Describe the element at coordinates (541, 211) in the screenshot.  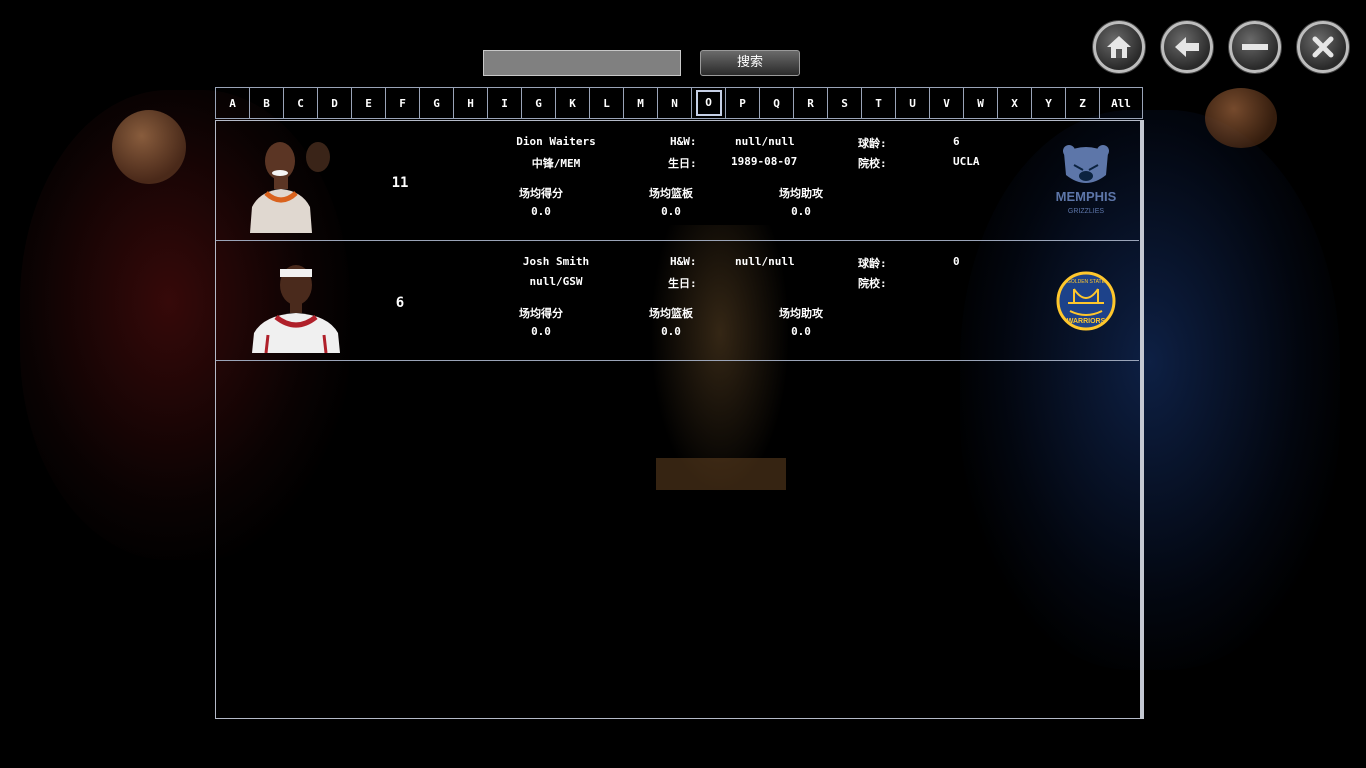
I see `points-value: 0.0` at that location.